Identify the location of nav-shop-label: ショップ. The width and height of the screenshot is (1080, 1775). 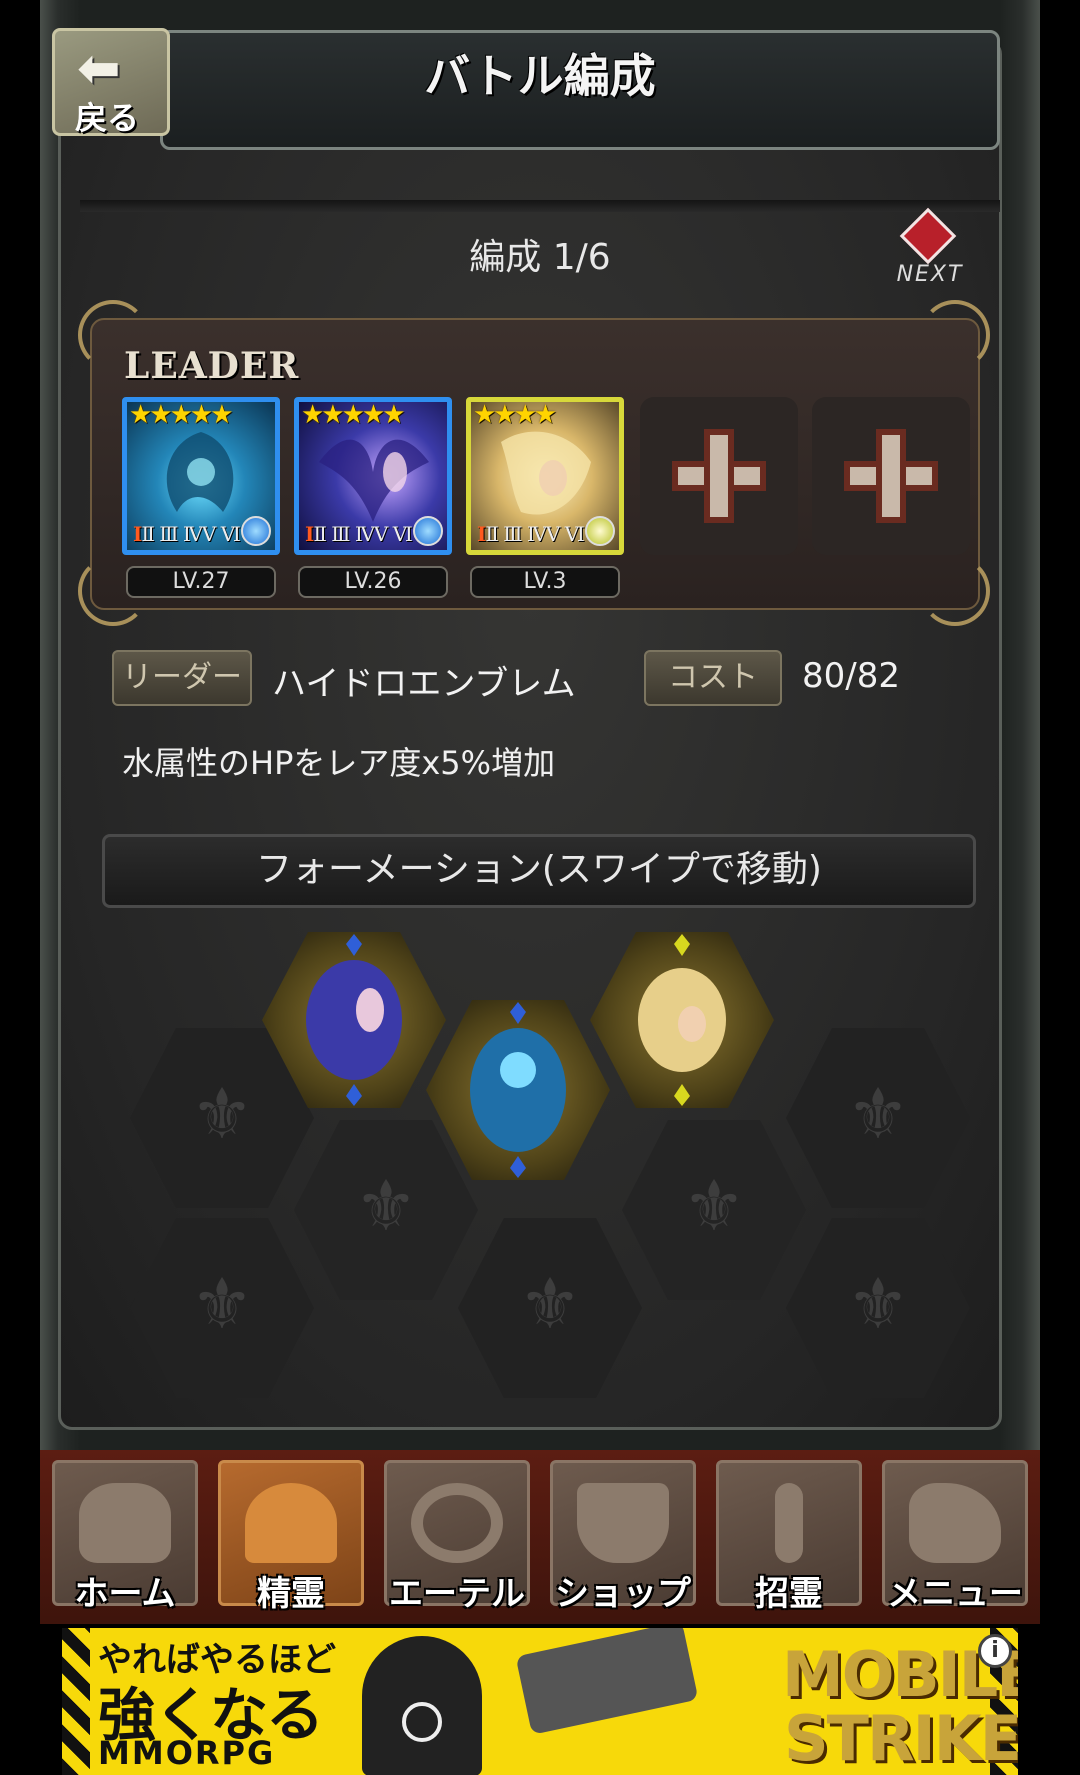
(623, 1594).